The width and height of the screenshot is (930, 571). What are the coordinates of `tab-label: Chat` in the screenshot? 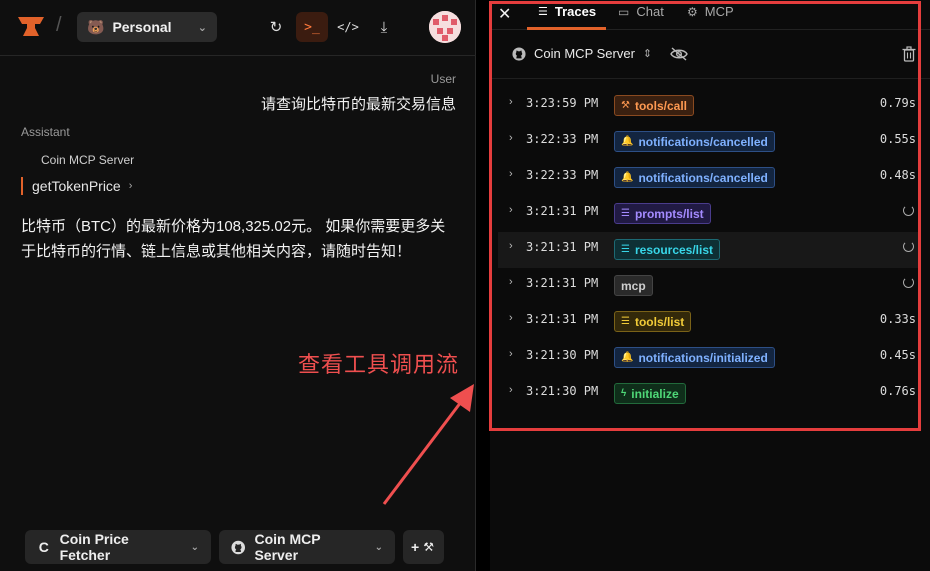 It's located at (650, 11).